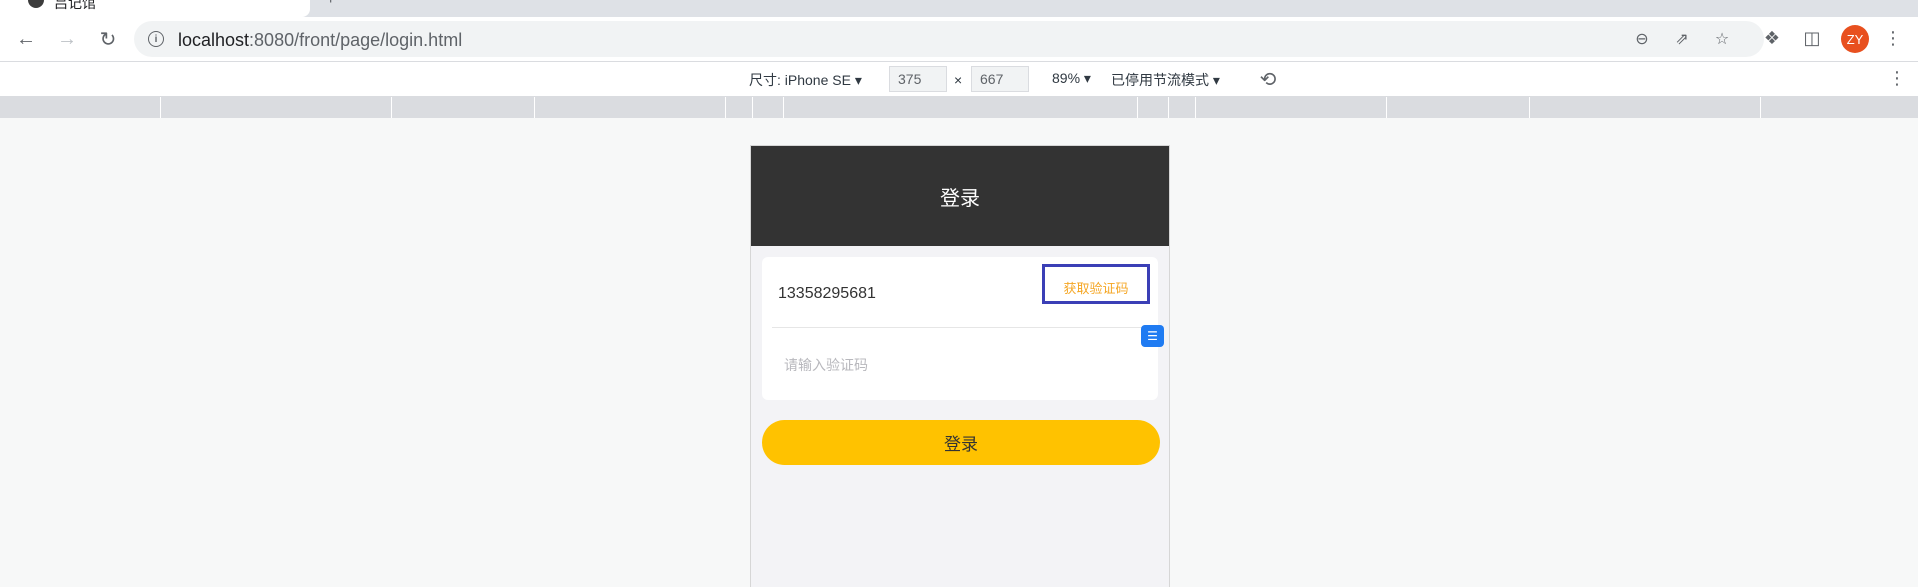  Describe the element at coordinates (1642, 39) in the screenshot. I see `zoom-out-icon: ⊖` at that location.